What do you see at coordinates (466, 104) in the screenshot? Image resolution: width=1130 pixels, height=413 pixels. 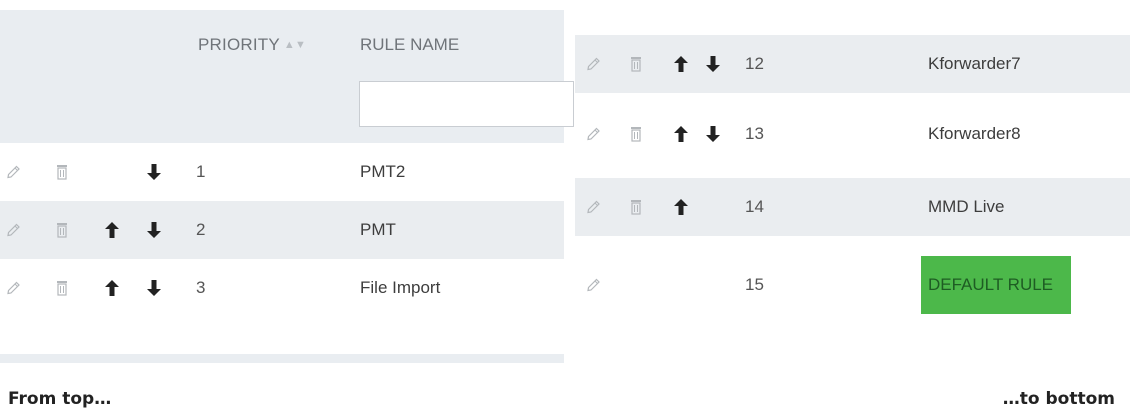 I see `rule-name-filter-input` at bounding box center [466, 104].